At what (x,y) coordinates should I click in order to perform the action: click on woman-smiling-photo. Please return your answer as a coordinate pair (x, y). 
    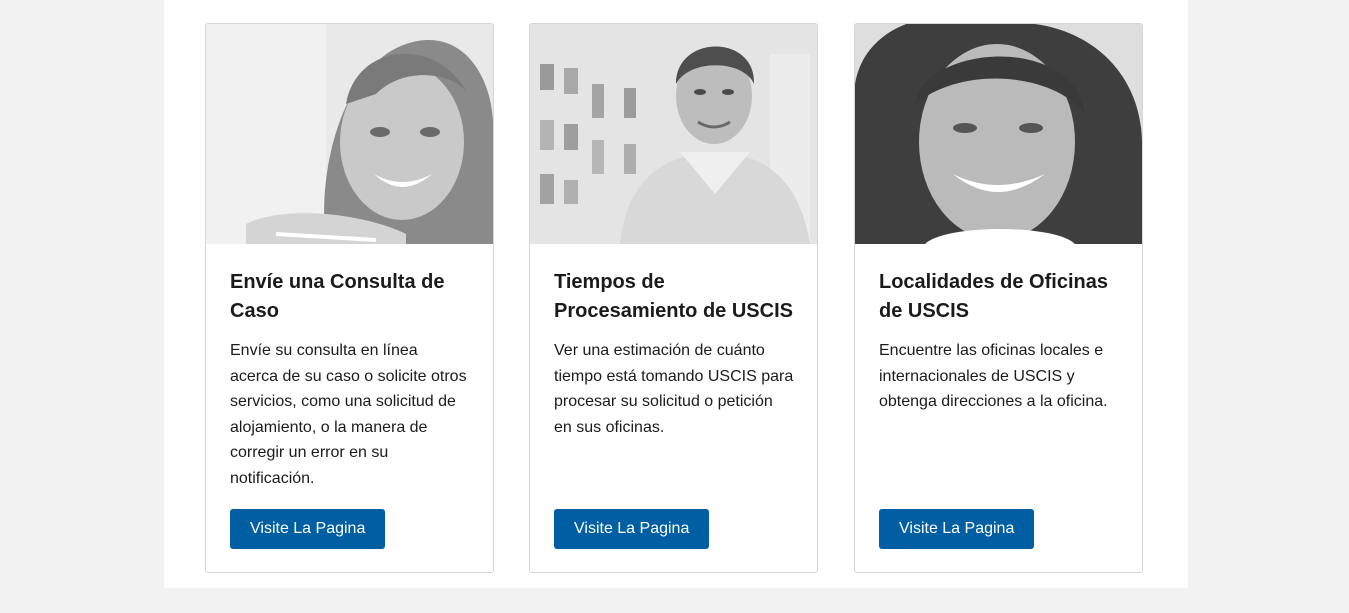
    Looking at the image, I should click on (349, 134).